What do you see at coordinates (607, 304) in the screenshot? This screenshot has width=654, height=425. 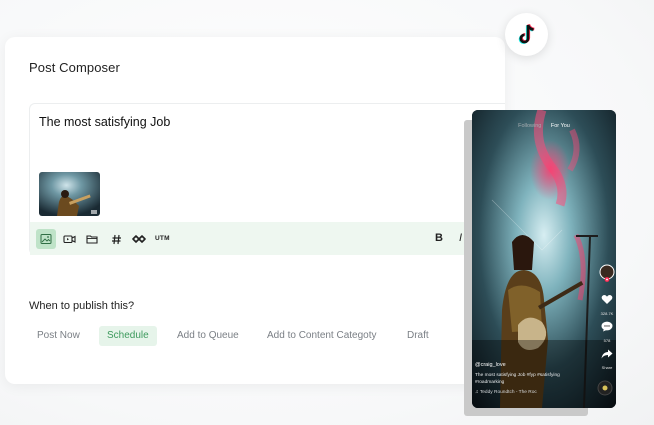 I see `like-button: 328.7K` at bounding box center [607, 304].